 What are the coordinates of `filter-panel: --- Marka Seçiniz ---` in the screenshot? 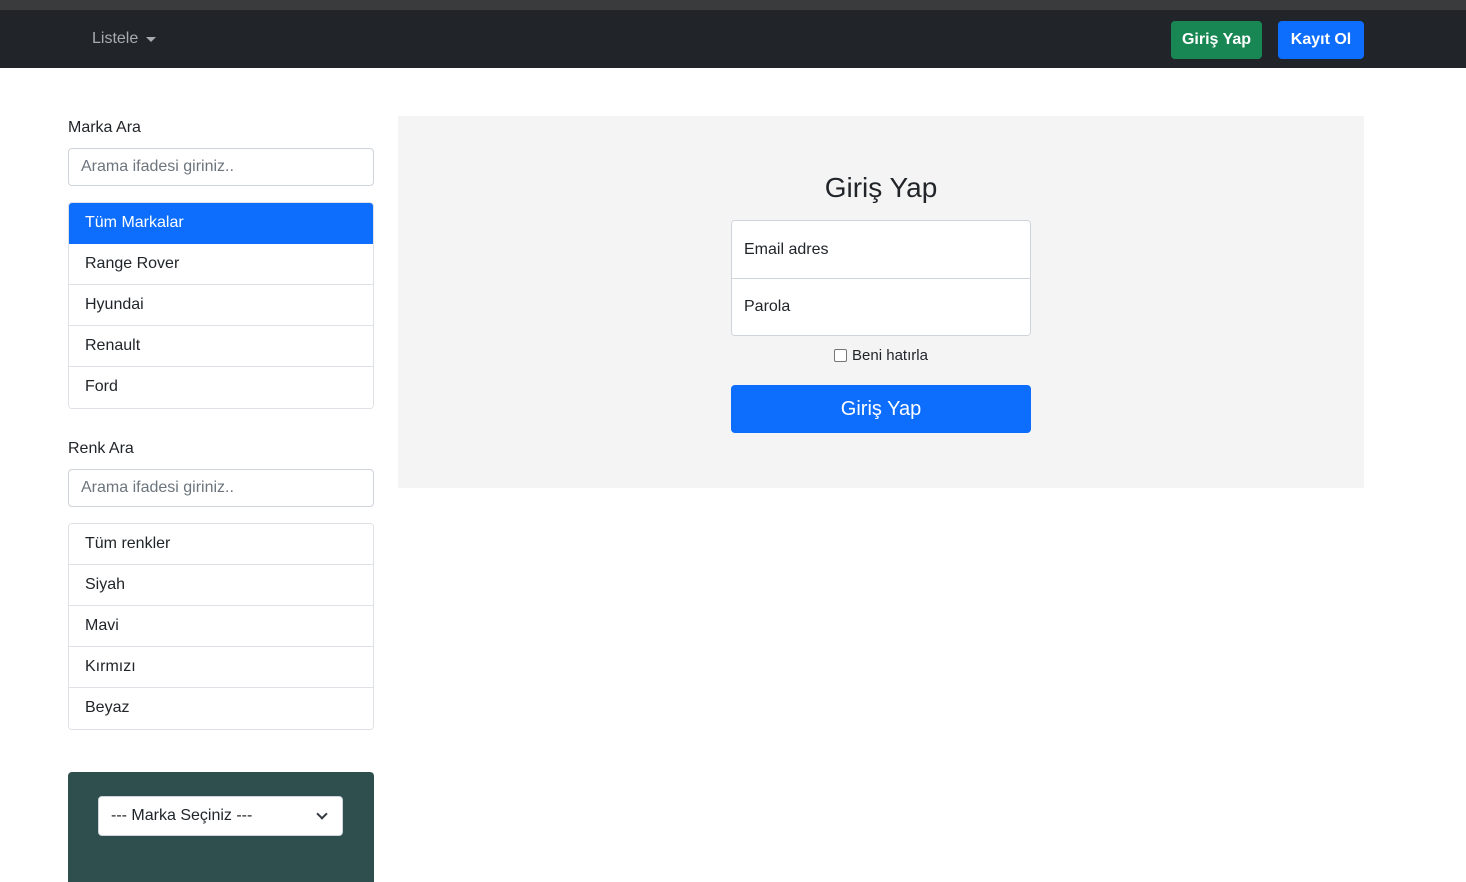 It's located at (221, 827).